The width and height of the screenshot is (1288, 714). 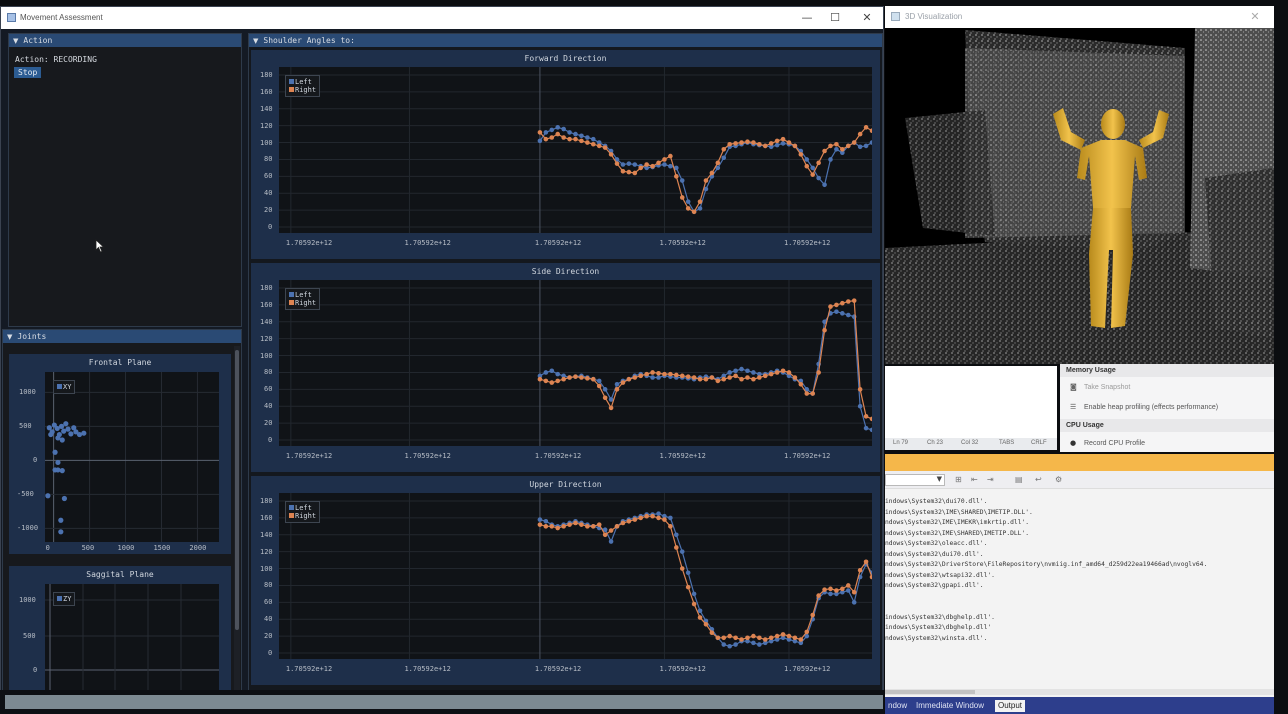 I want to click on close-button: ✕, so click(x=867, y=18).